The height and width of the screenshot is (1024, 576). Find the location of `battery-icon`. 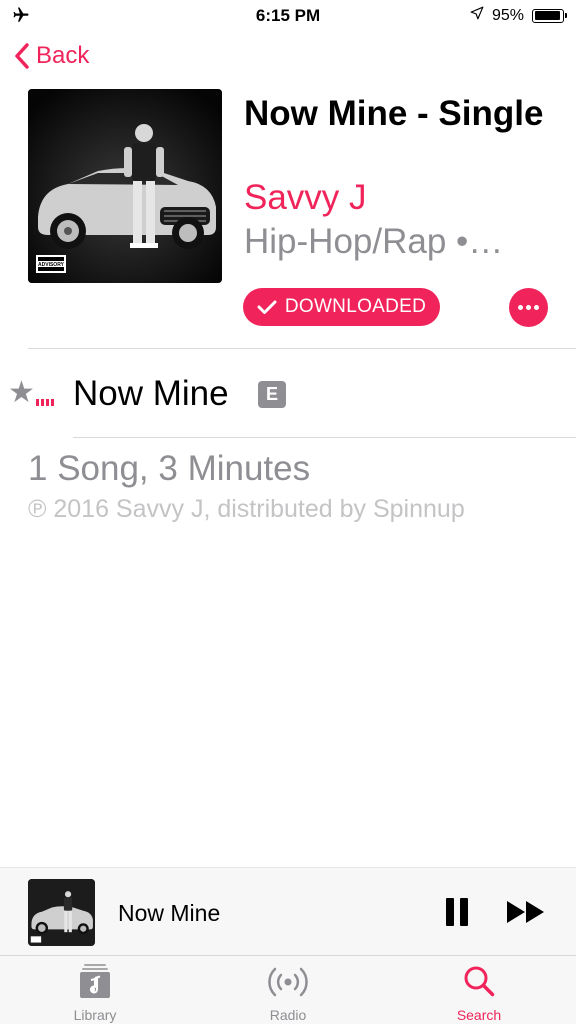

battery-icon is located at coordinates (549, 15).